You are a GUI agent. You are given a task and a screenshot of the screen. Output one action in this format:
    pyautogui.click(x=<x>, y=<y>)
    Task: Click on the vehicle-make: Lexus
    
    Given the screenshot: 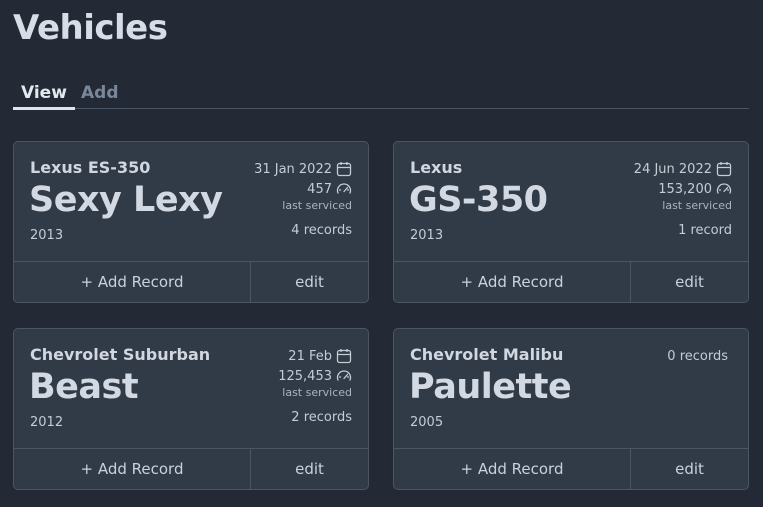 What is the action you would take?
    pyautogui.click(x=436, y=167)
    